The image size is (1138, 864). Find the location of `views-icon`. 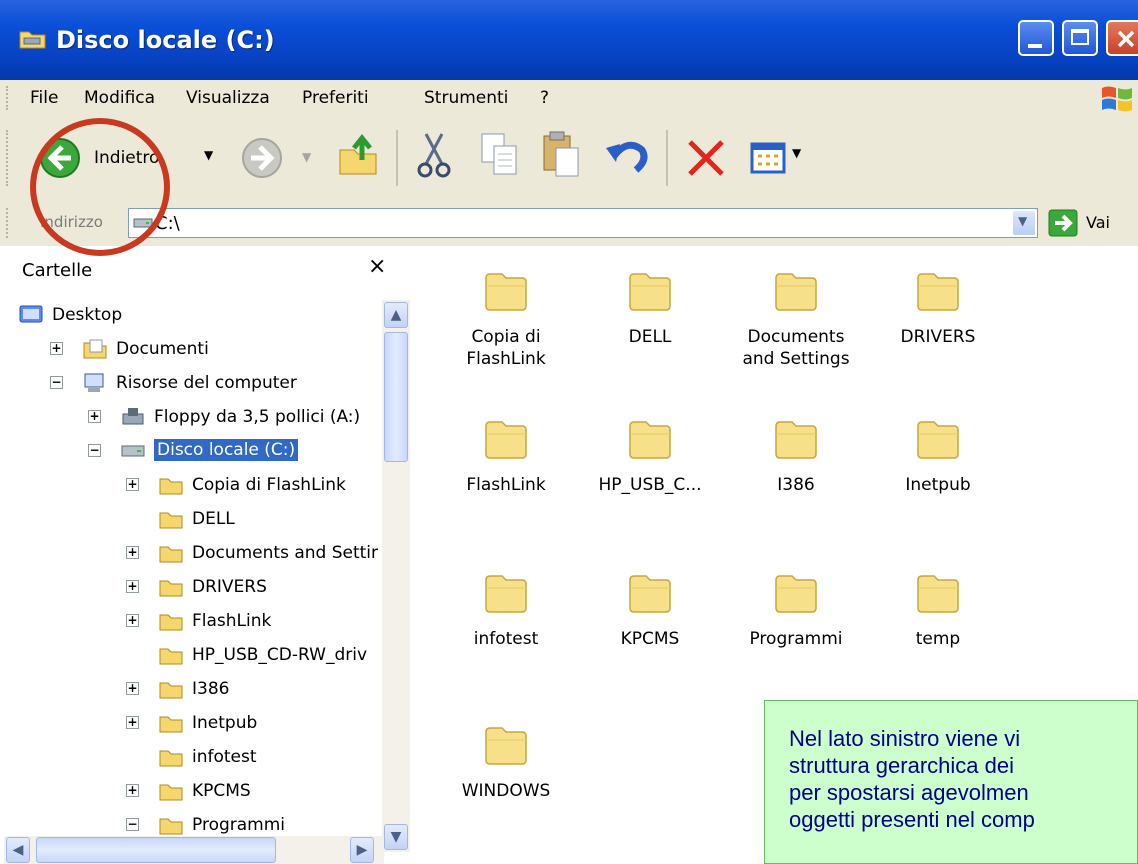

views-icon is located at coordinates (770, 158).